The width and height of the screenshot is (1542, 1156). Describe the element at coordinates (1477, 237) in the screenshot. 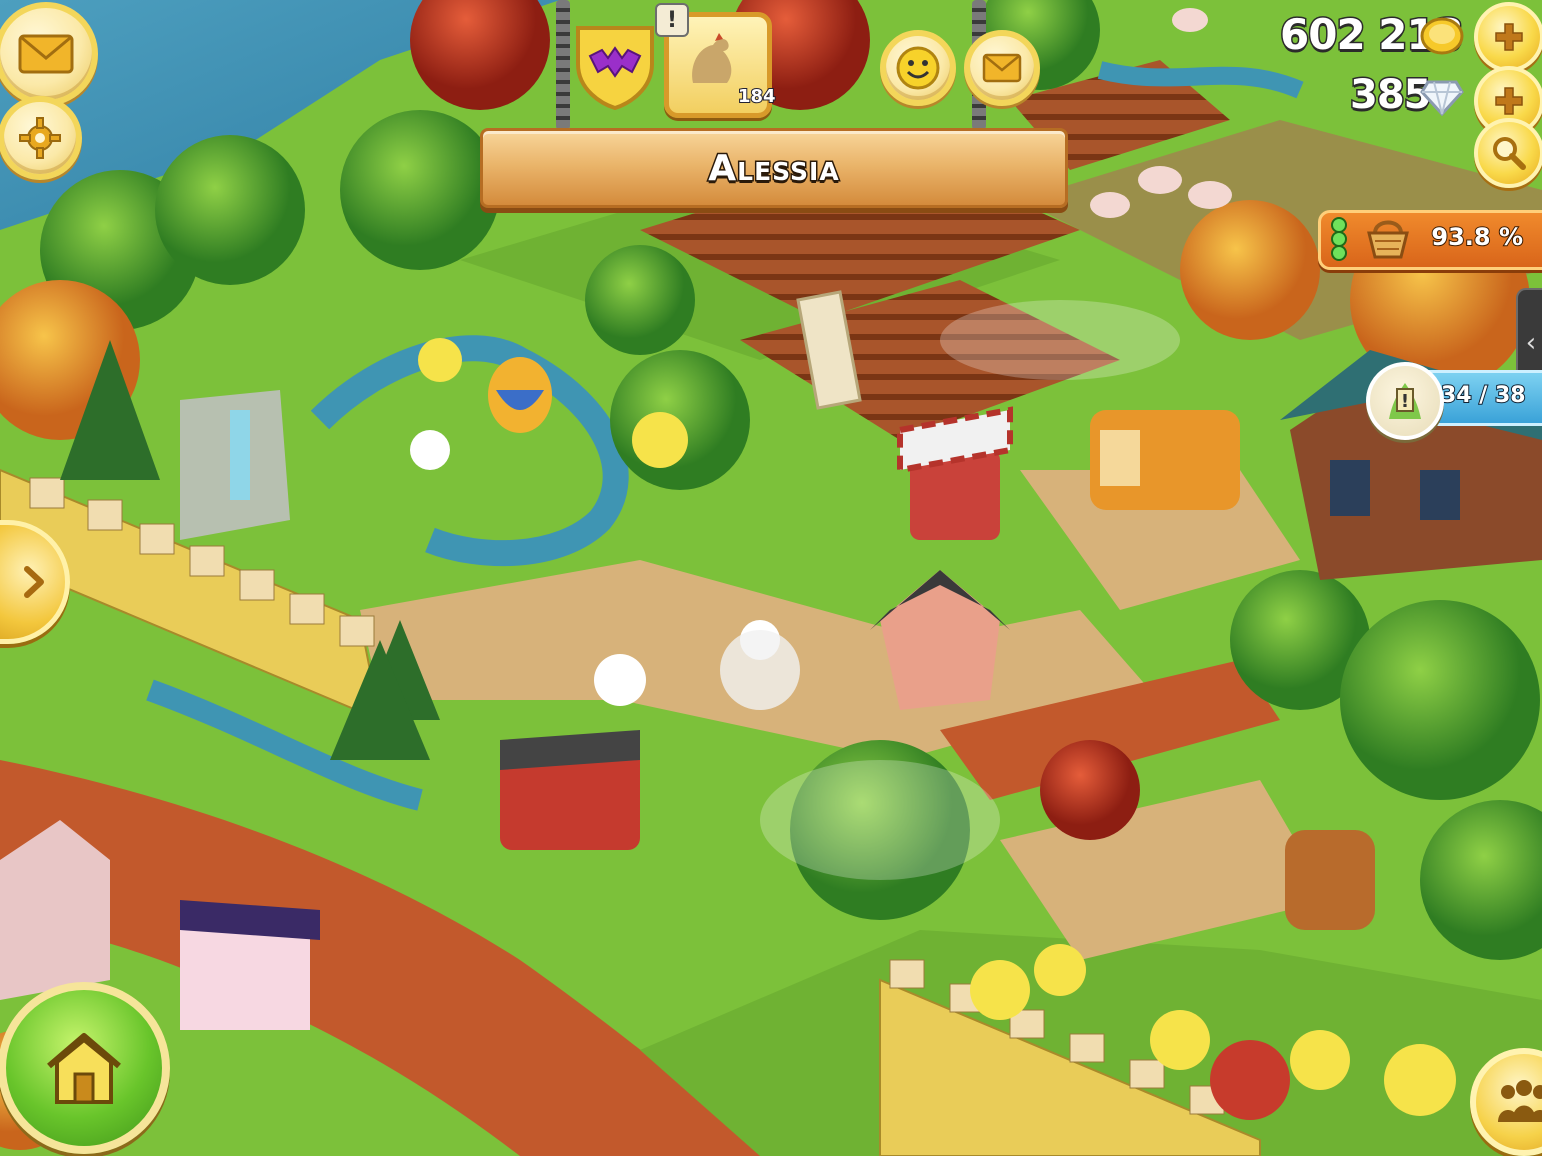

I see `storage-percent: 93.8 %` at that location.